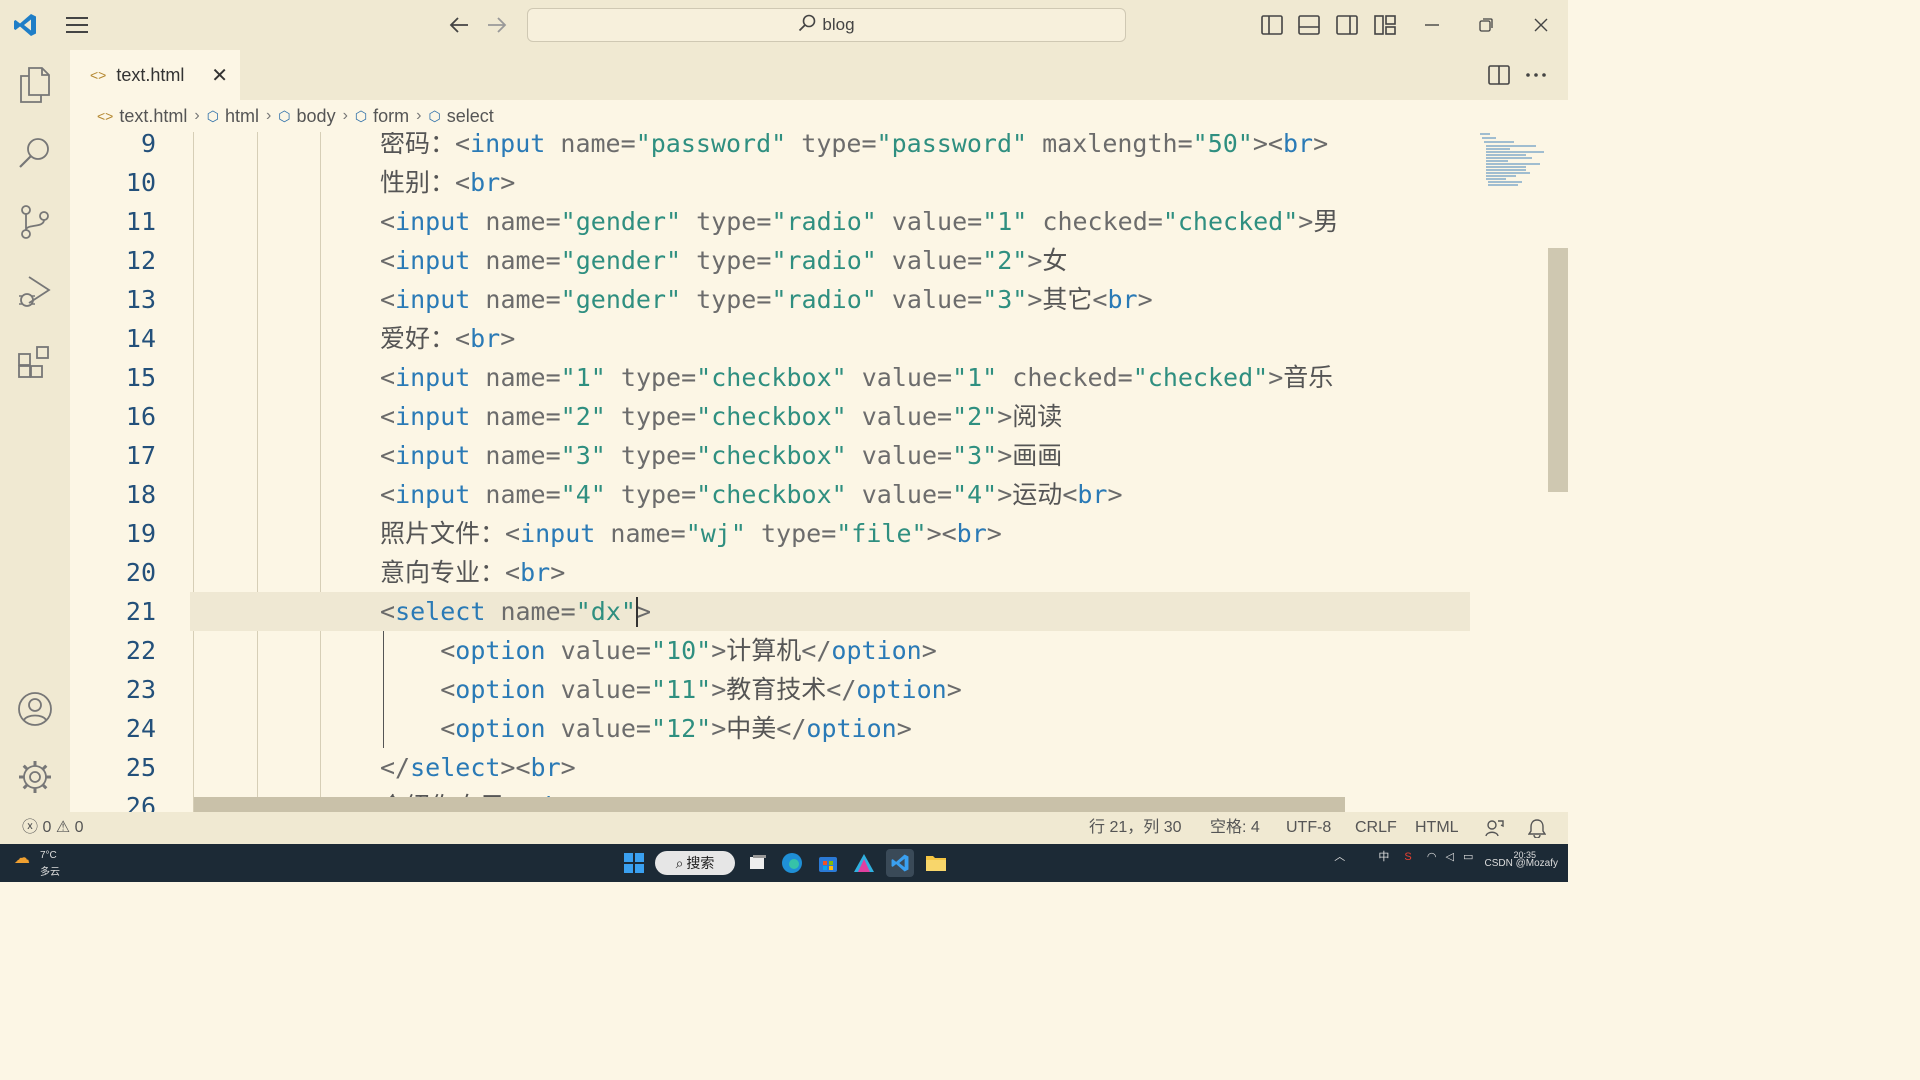 This screenshot has width=1920, height=1080. I want to click on split-editor-icon, so click(1499, 75).